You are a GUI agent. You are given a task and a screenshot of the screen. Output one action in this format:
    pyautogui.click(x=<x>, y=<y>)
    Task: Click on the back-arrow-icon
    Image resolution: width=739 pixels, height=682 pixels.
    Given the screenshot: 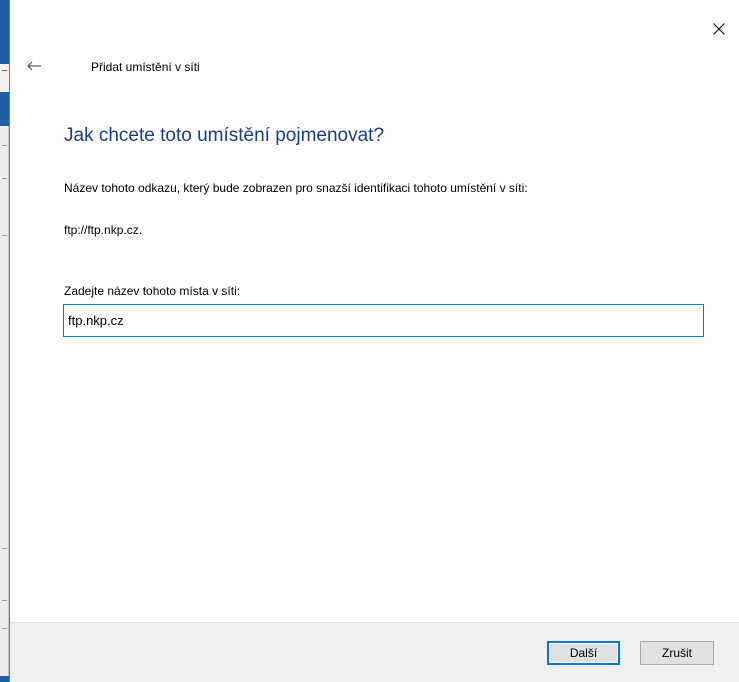 What is the action you would take?
    pyautogui.click(x=34, y=66)
    